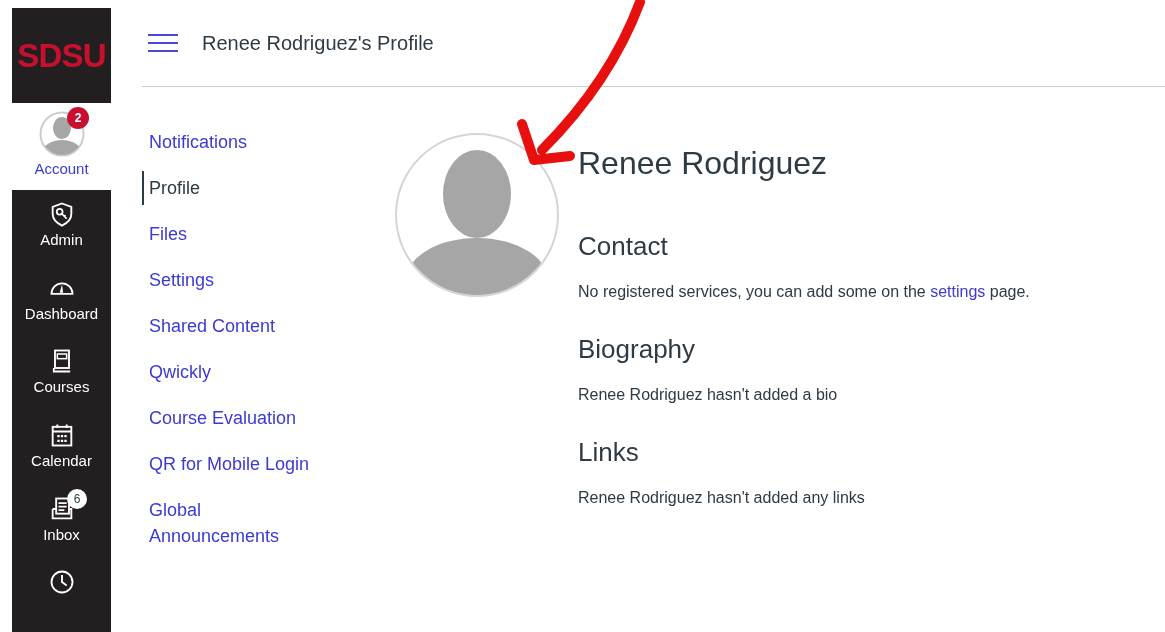 This screenshot has height=632, width=1165. Describe the element at coordinates (227, 234) in the screenshot. I see `account-menu-link: Files` at that location.